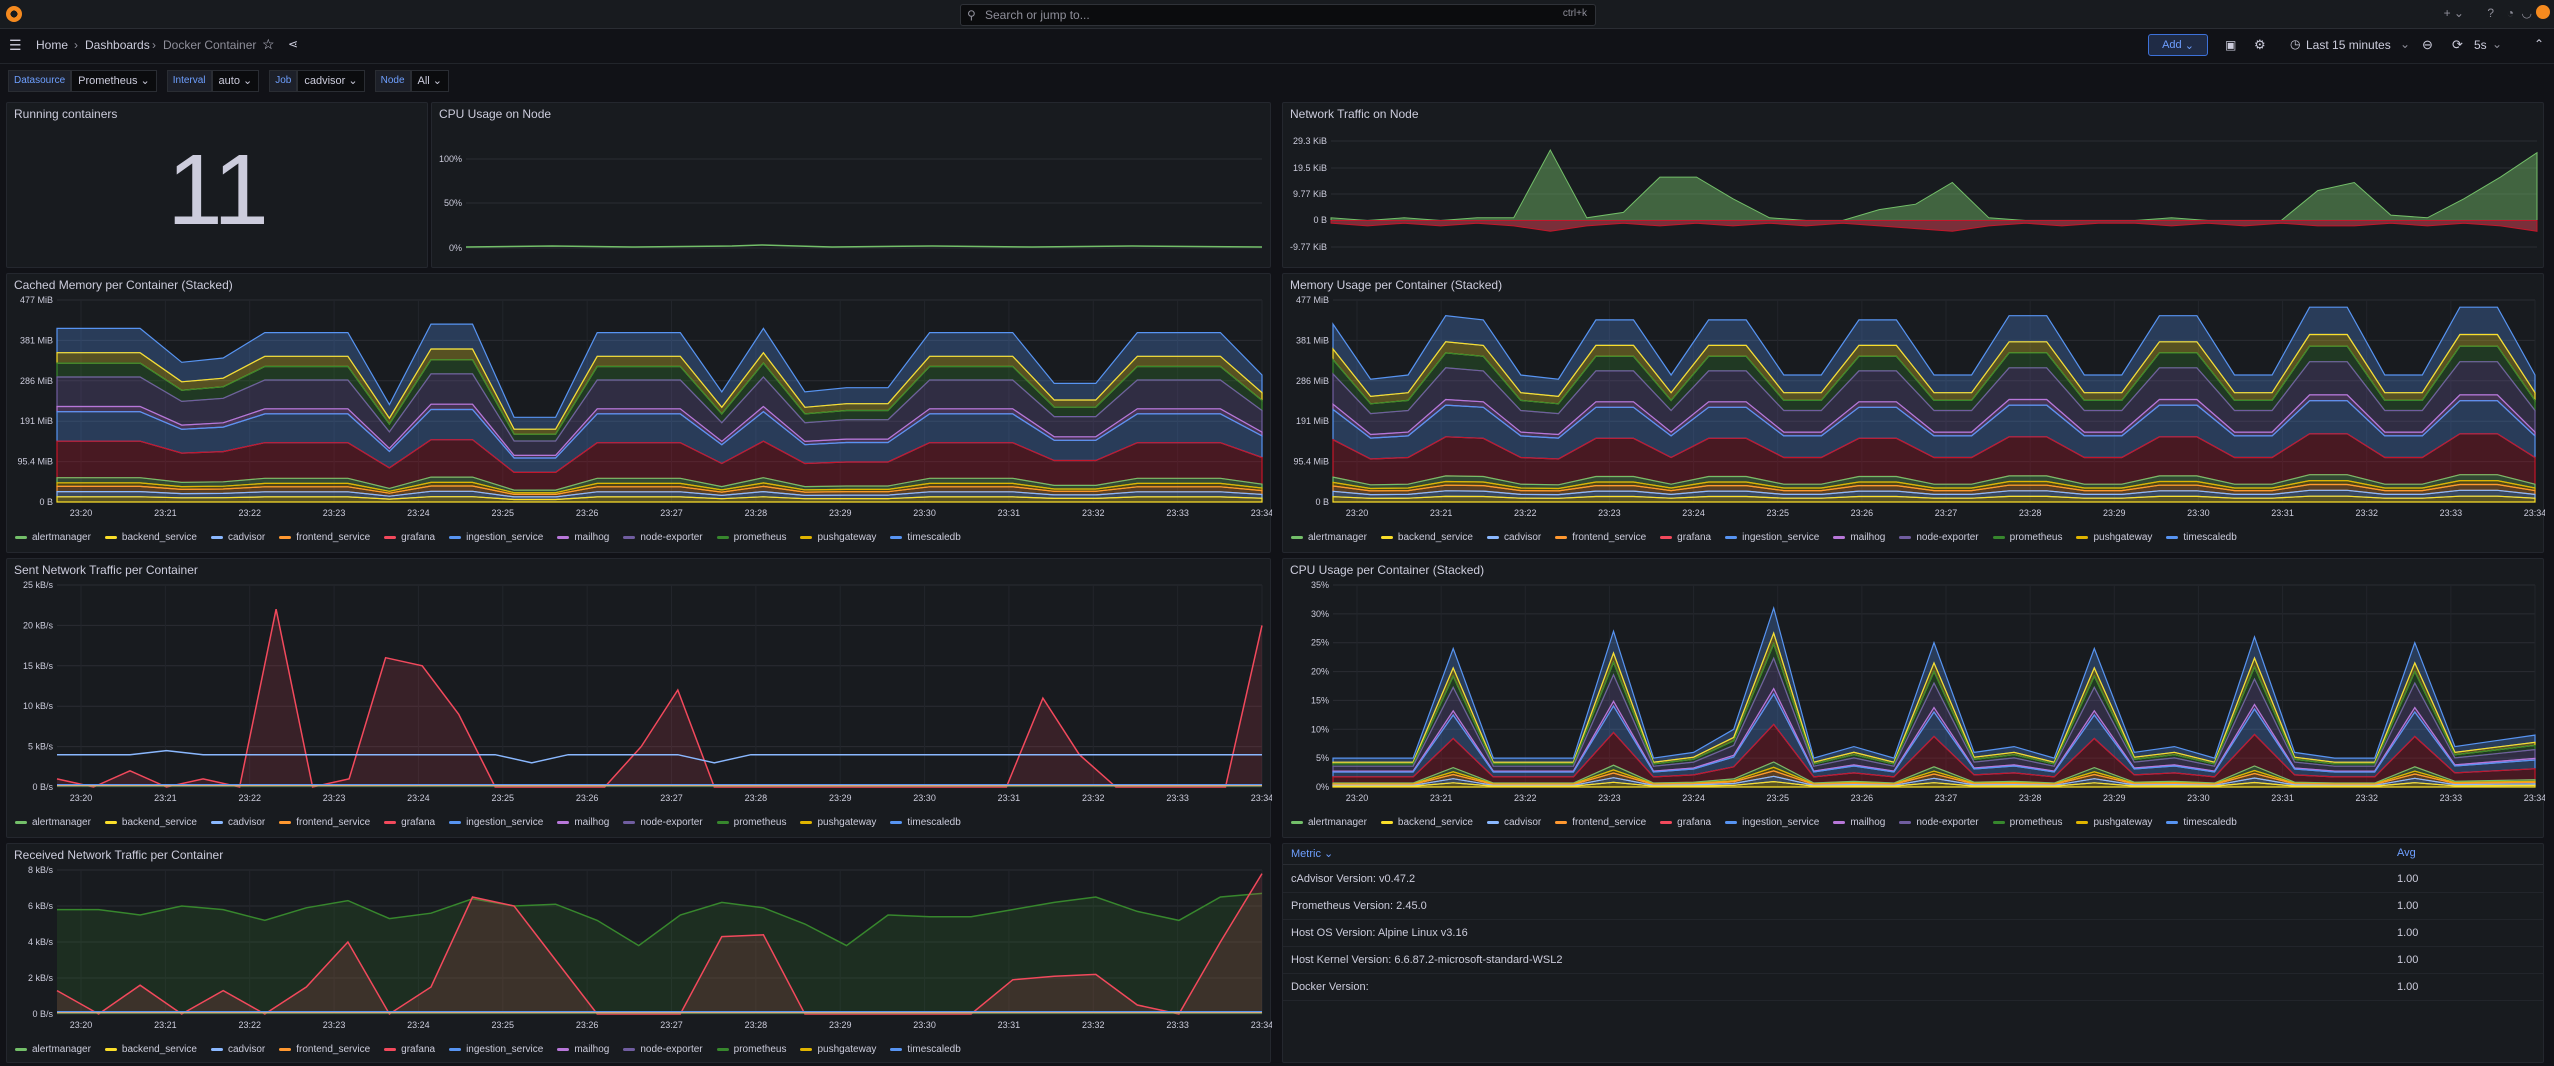  I want to click on time-range-picker: Last 15 minutes, so click(2348, 45).